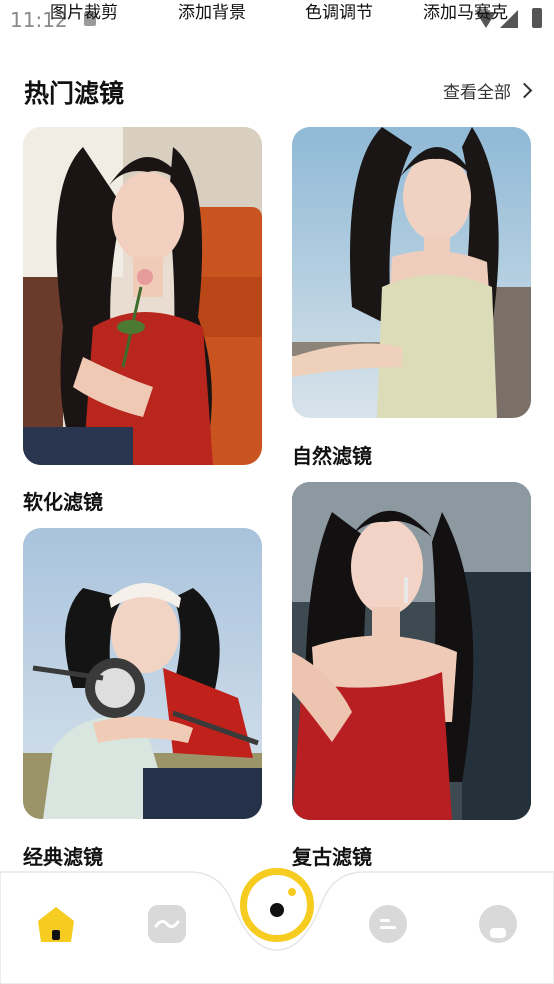  I want to click on filter-photo-natural, so click(411, 272).